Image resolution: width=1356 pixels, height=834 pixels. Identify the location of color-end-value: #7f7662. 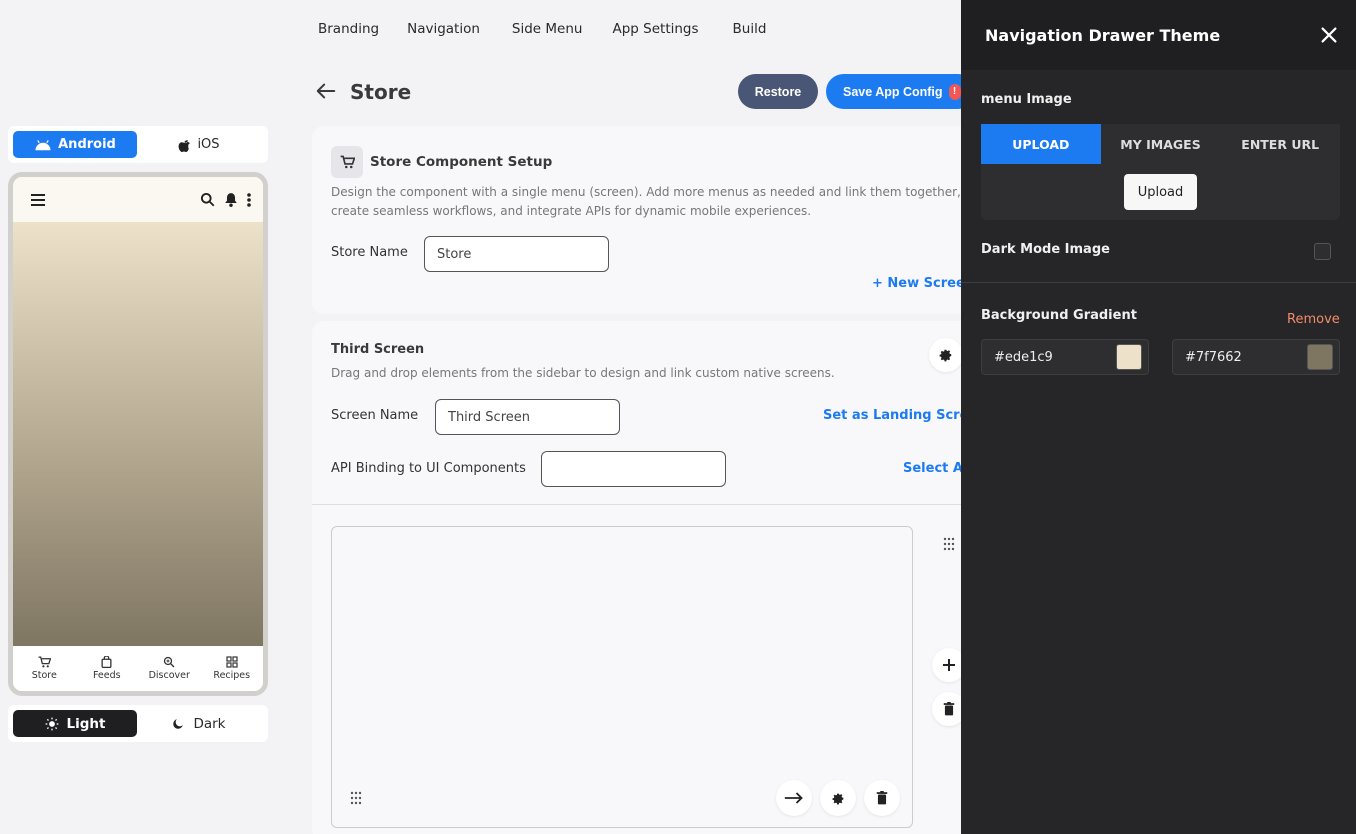
(1213, 357).